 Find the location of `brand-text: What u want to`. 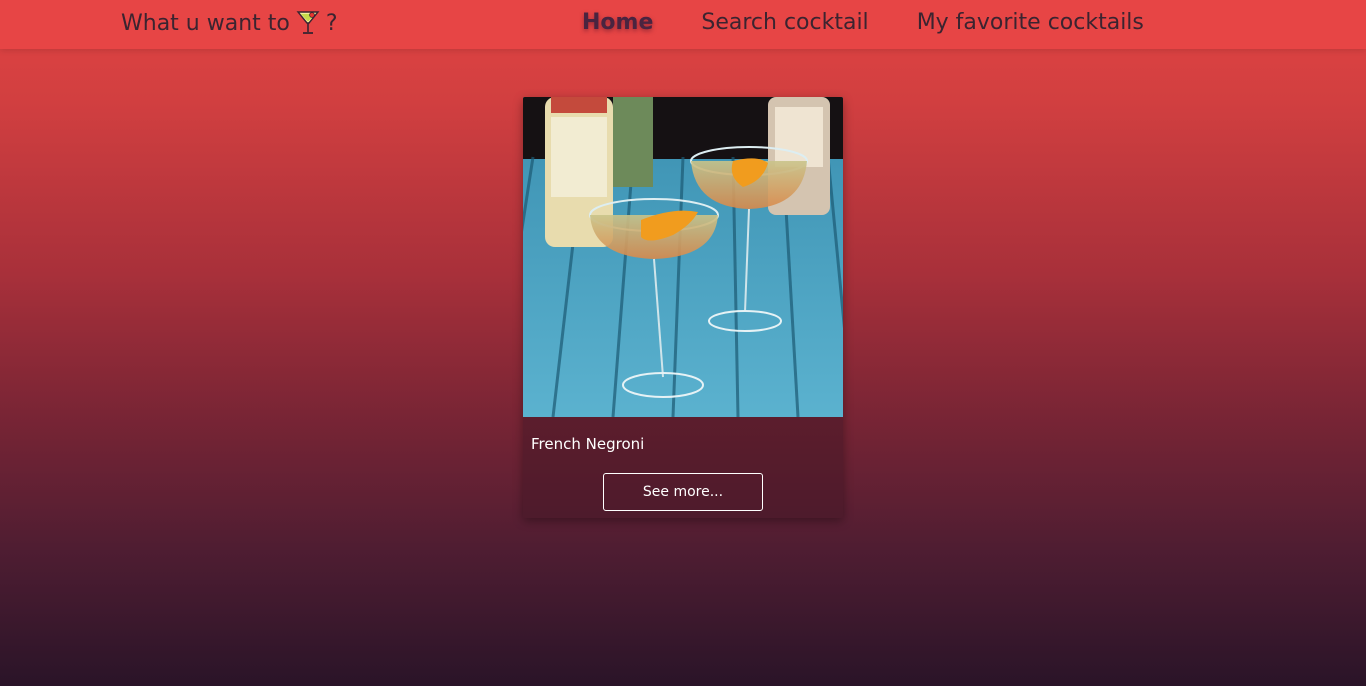

brand-text: What u want to is located at coordinates (205, 23).